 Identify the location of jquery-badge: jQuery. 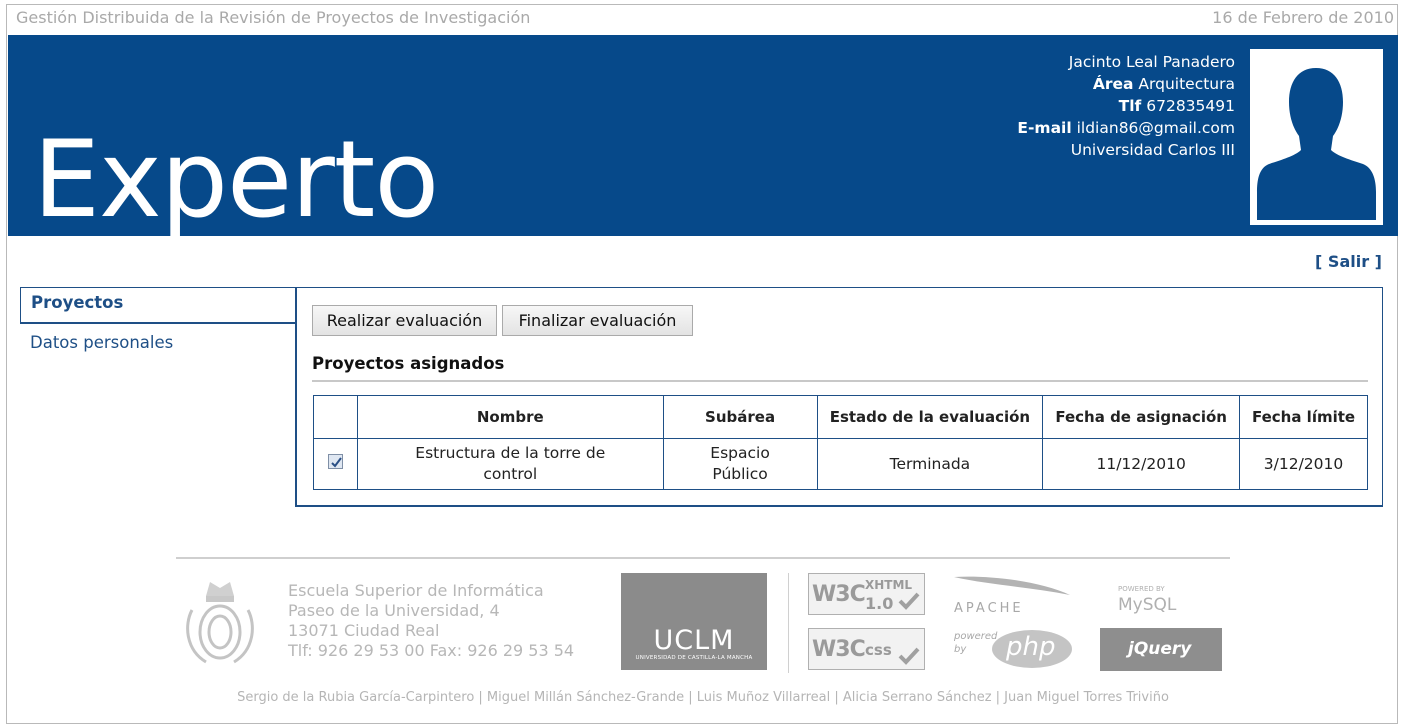
(1161, 649).